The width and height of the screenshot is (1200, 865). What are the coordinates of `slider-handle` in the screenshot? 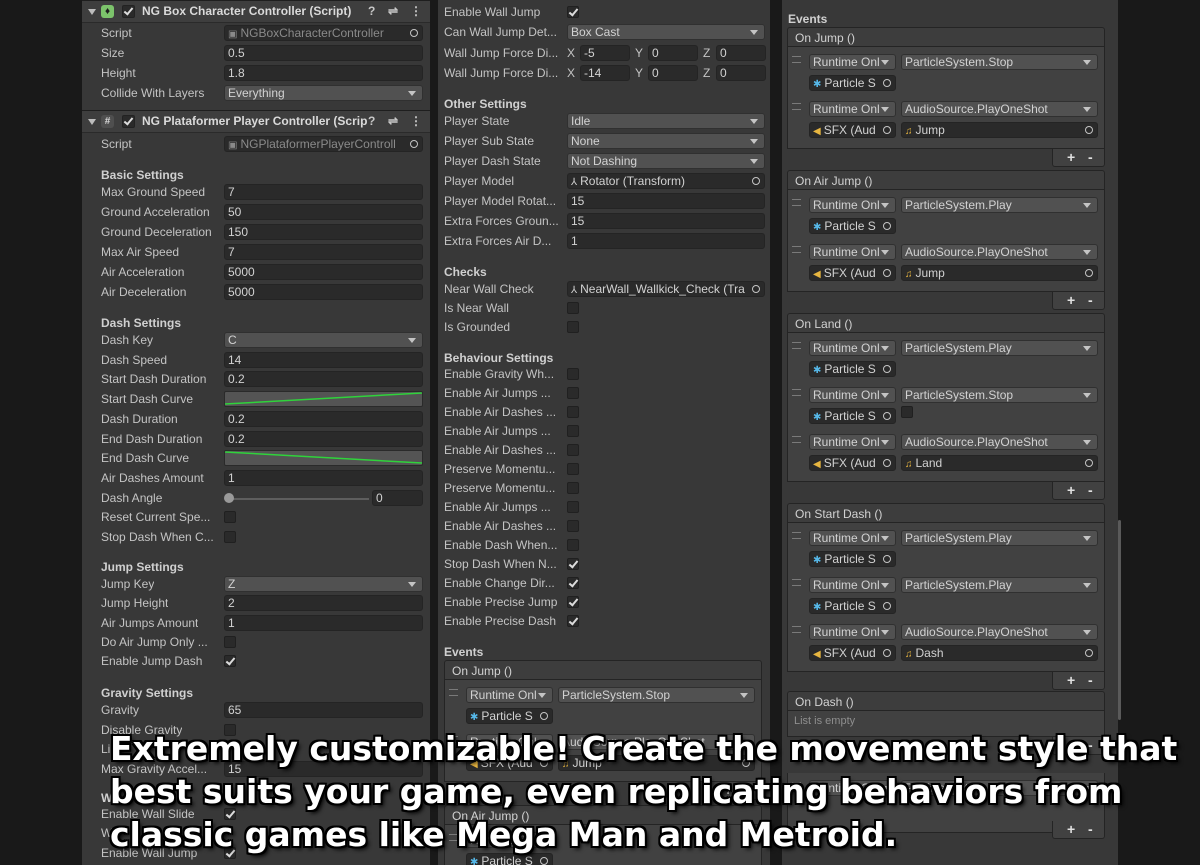 It's located at (229, 497).